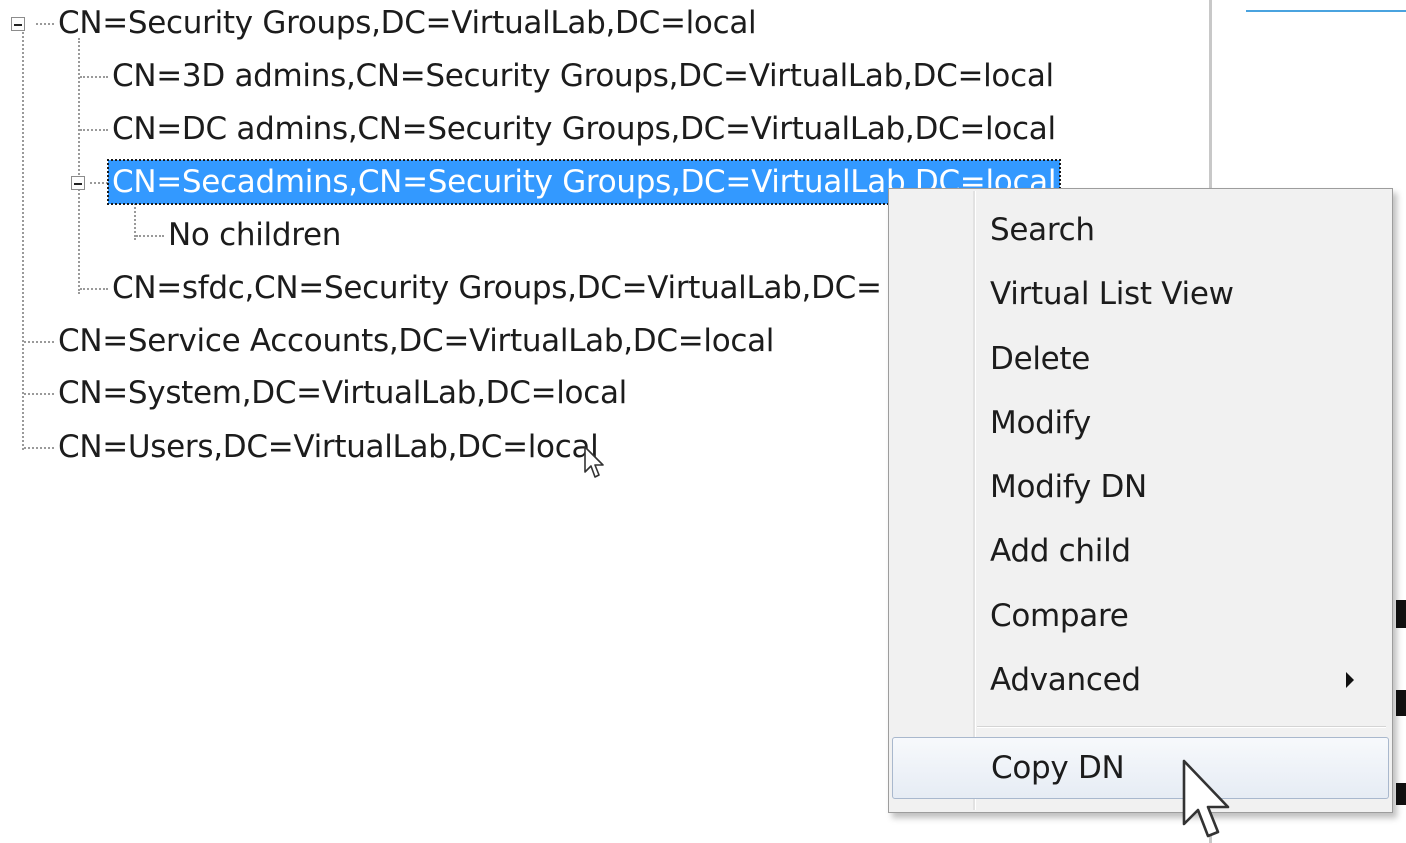 The height and width of the screenshot is (843, 1406). What do you see at coordinates (1140, 551) in the screenshot?
I see `menu-item-add-child: Add child` at bounding box center [1140, 551].